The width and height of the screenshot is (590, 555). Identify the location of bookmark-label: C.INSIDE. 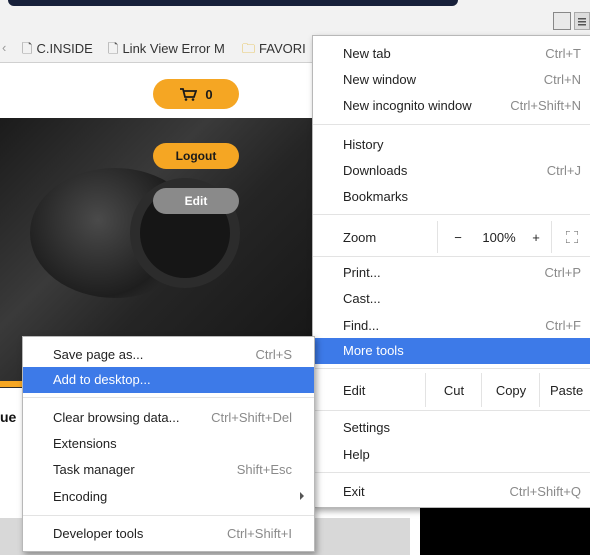
(64, 48).